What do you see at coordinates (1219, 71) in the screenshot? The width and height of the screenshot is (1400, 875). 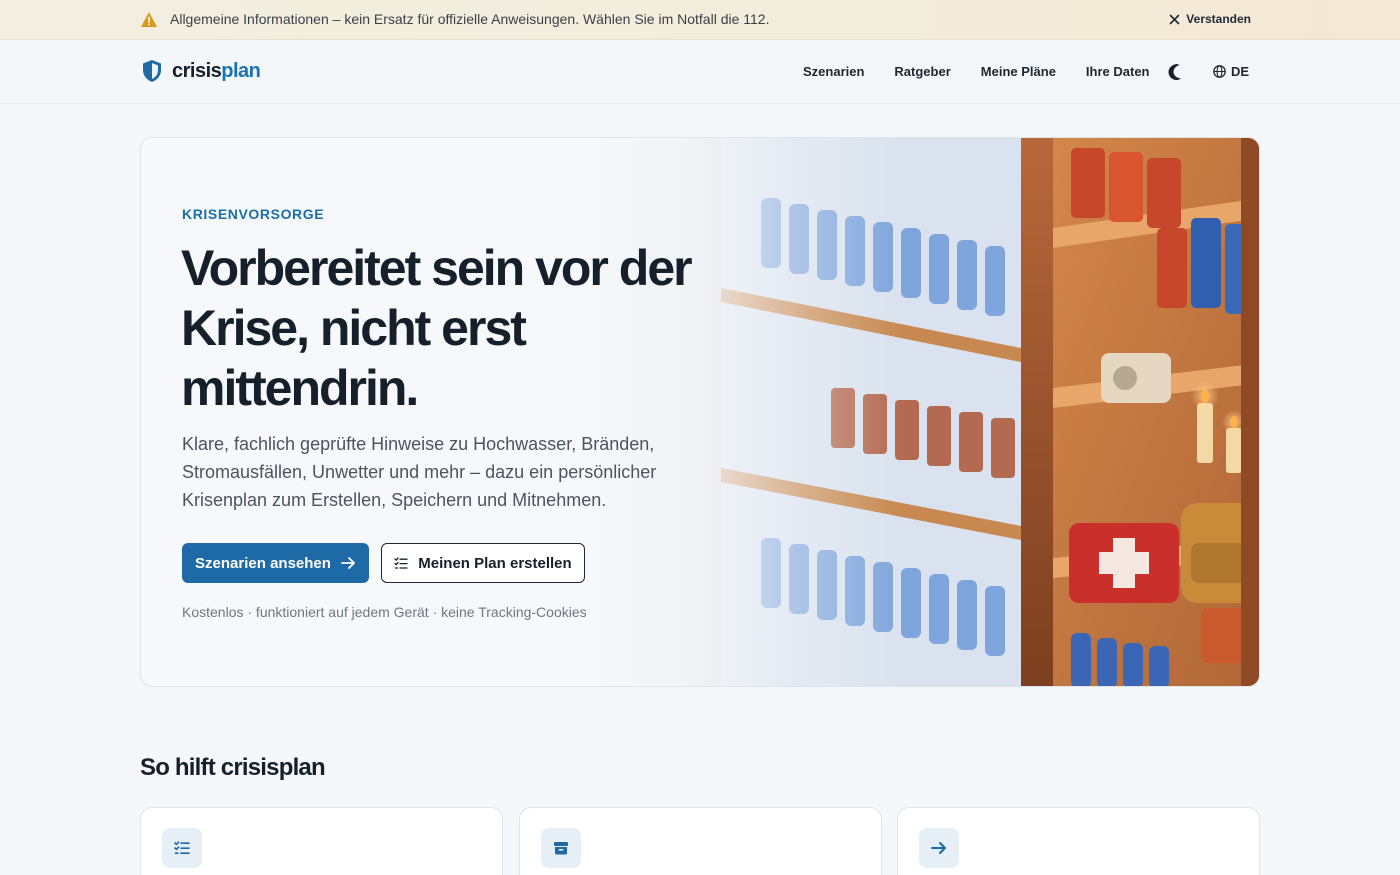 I see `globe-icon` at bounding box center [1219, 71].